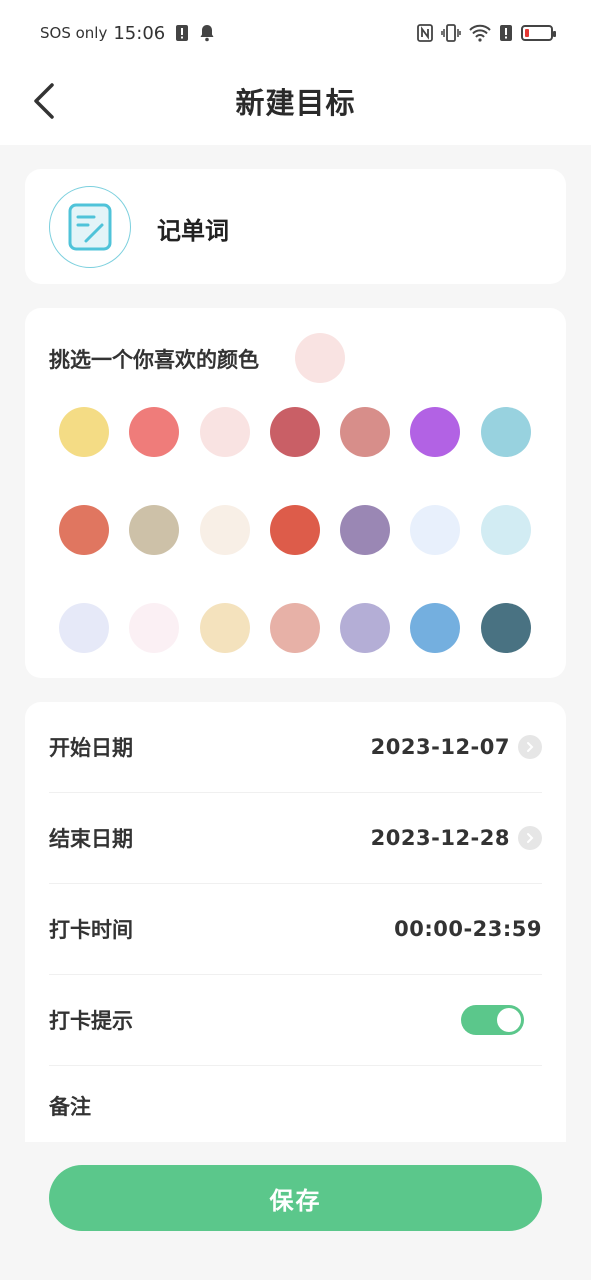 The height and width of the screenshot is (1280, 591). I want to click on goal-card: 记单词, so click(295, 226).